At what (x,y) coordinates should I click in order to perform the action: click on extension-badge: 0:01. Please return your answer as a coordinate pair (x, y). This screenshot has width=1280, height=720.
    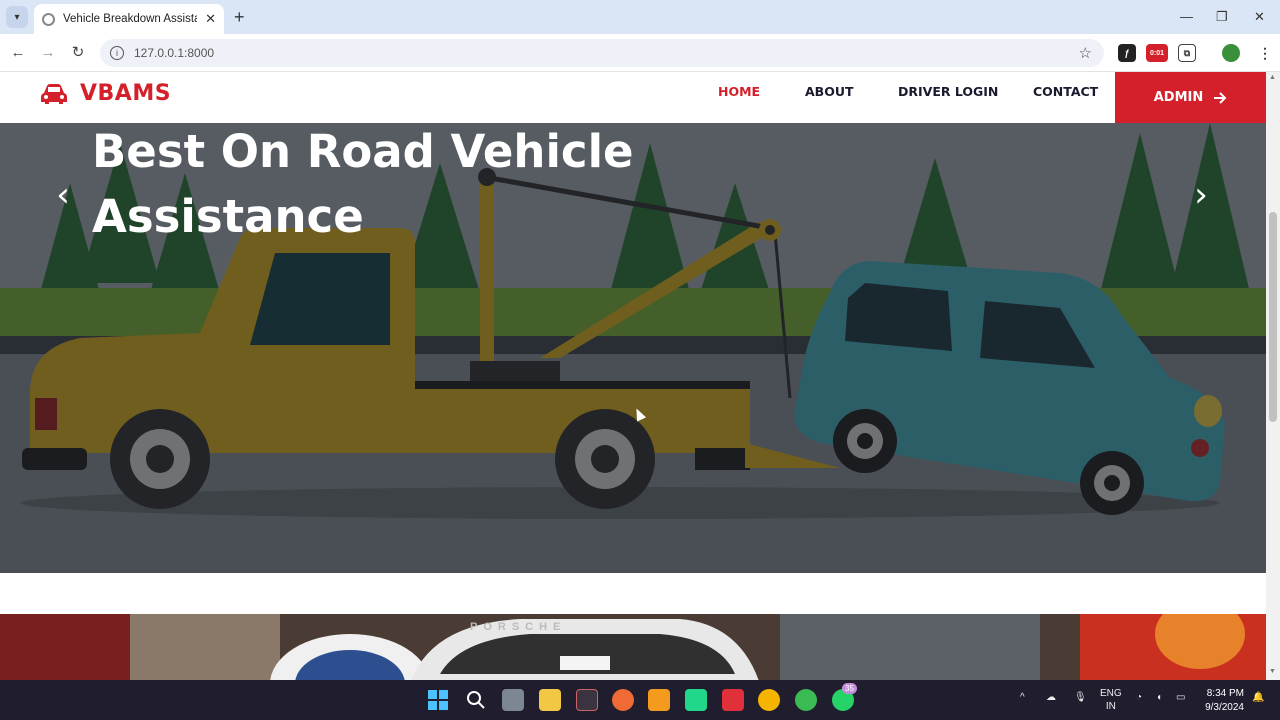
    Looking at the image, I should click on (1156, 53).